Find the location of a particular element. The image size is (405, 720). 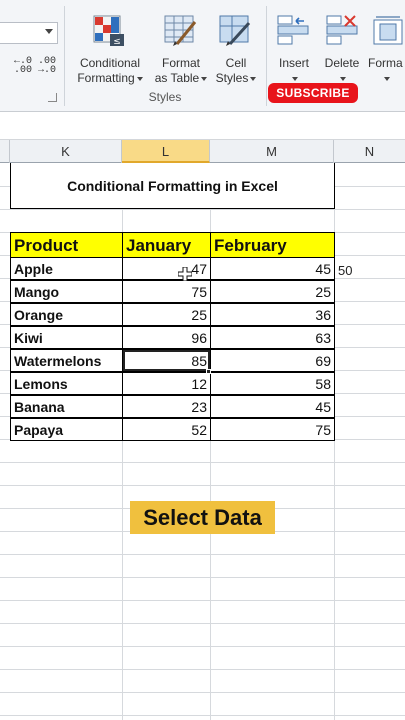

column-header-n: N is located at coordinates (369, 151).